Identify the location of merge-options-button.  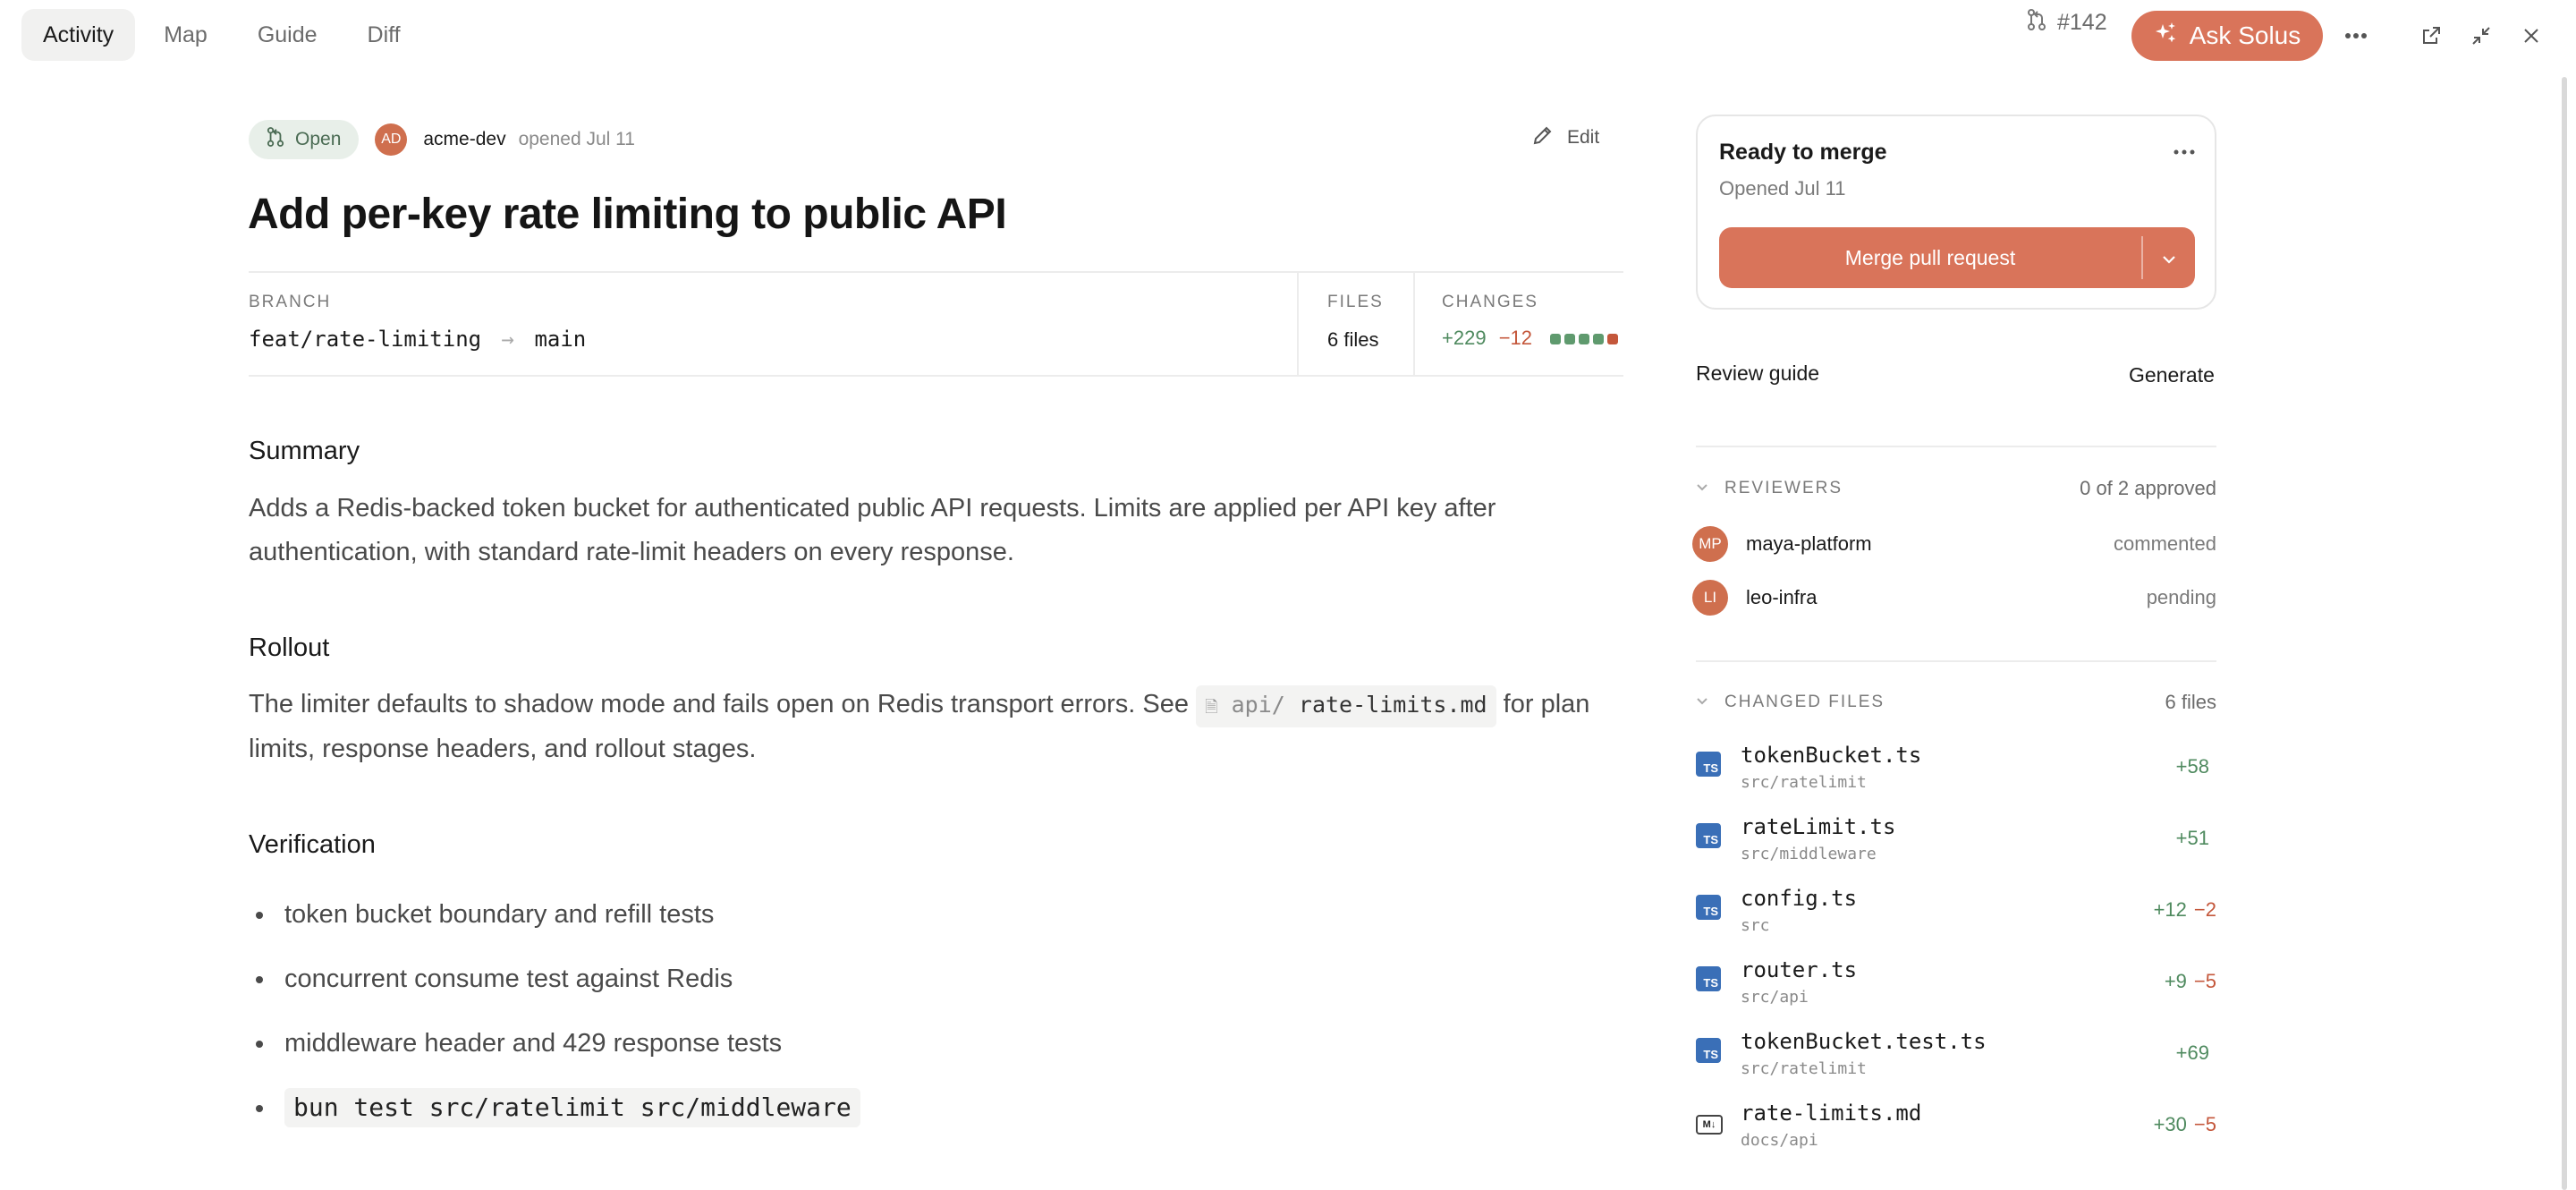
(2169, 258).